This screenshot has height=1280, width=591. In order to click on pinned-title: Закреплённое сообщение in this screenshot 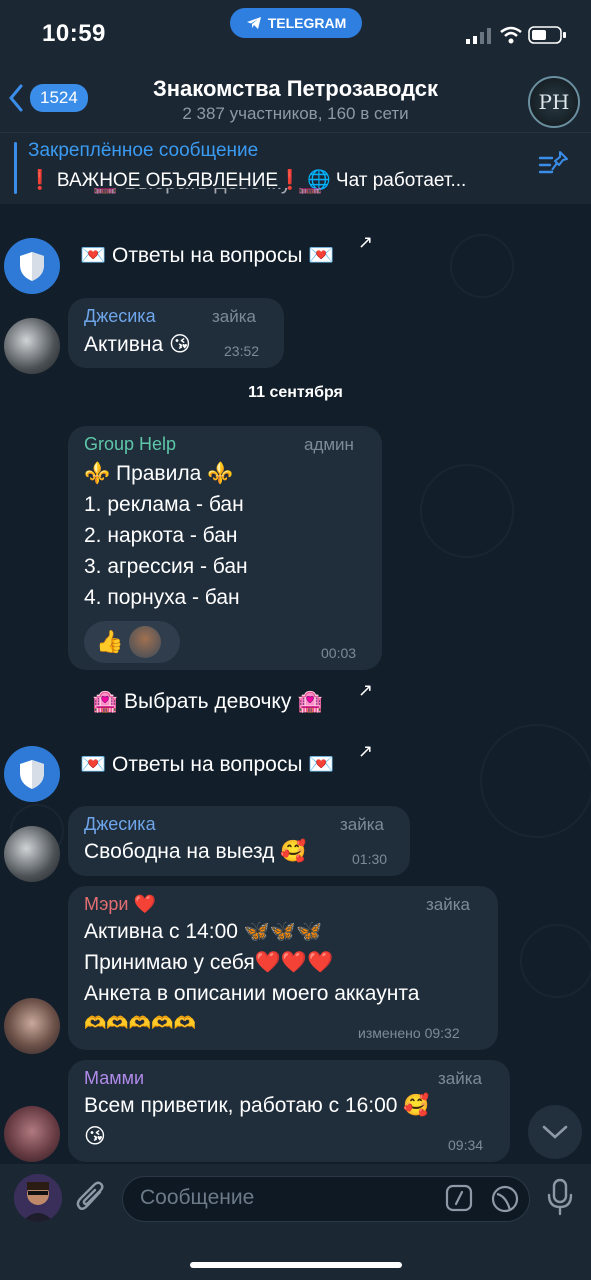, I will do `click(143, 150)`.